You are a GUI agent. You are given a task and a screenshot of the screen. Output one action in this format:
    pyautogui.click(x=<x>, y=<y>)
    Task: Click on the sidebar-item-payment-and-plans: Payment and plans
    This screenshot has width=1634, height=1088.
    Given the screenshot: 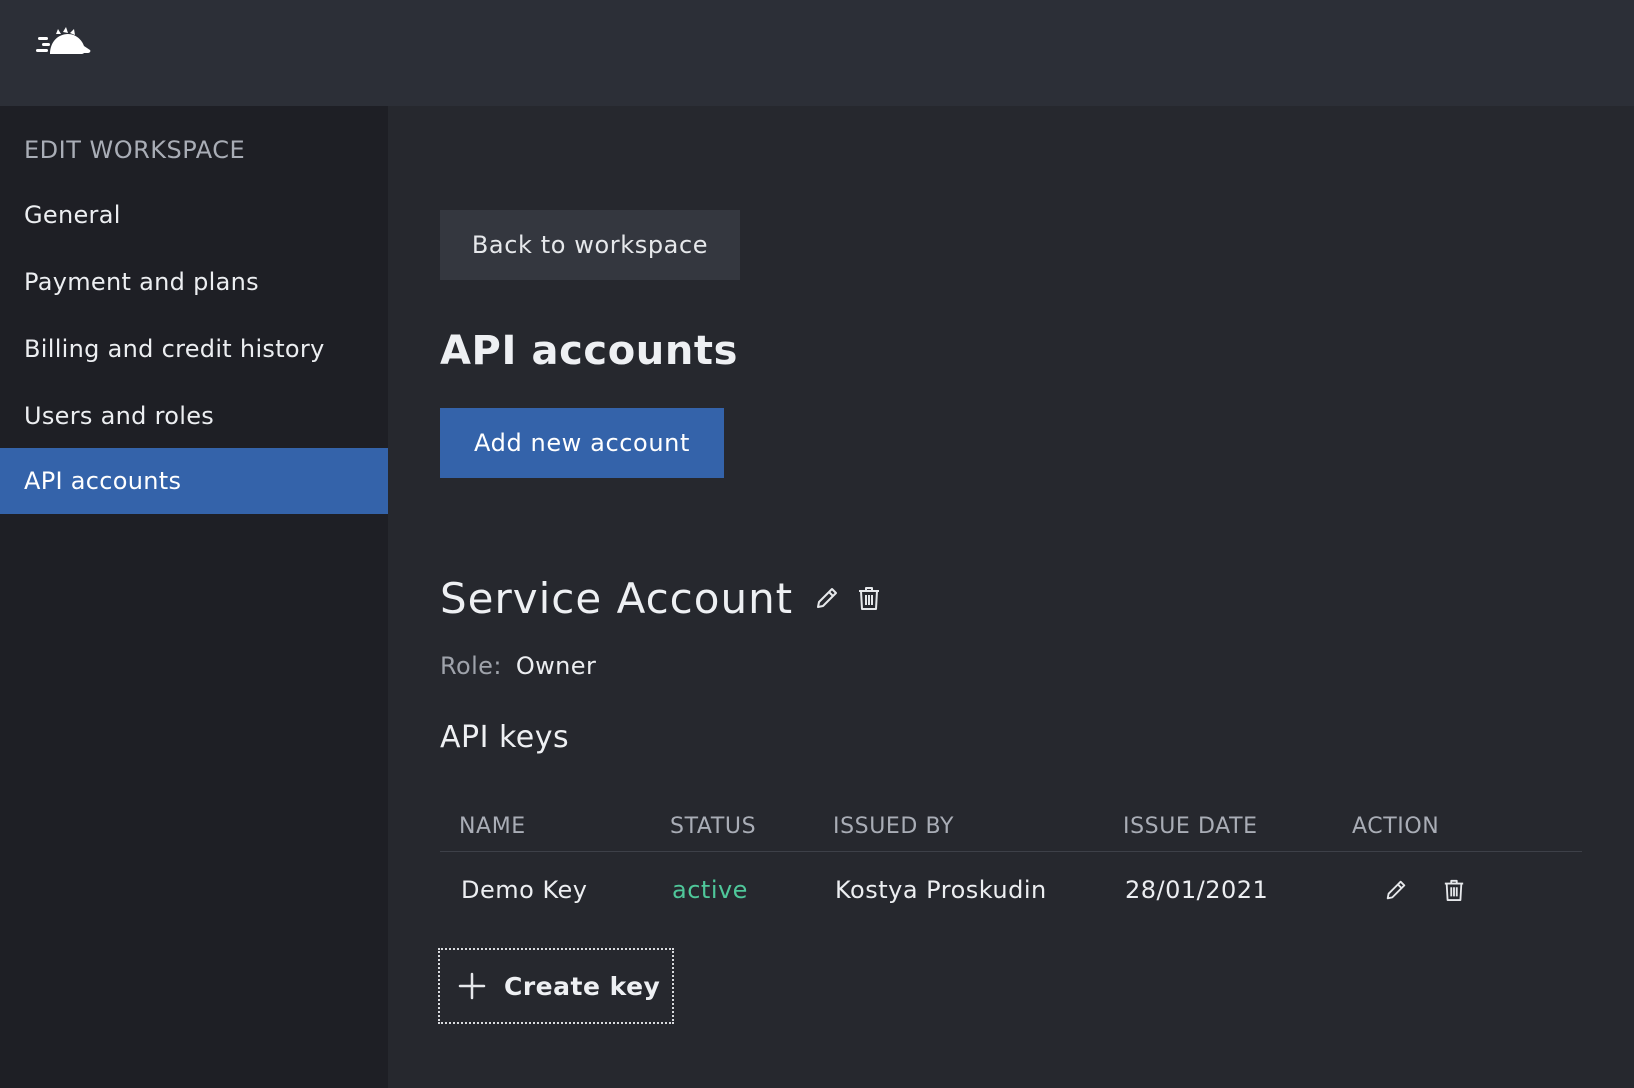 What is the action you would take?
    pyautogui.click(x=194, y=282)
    